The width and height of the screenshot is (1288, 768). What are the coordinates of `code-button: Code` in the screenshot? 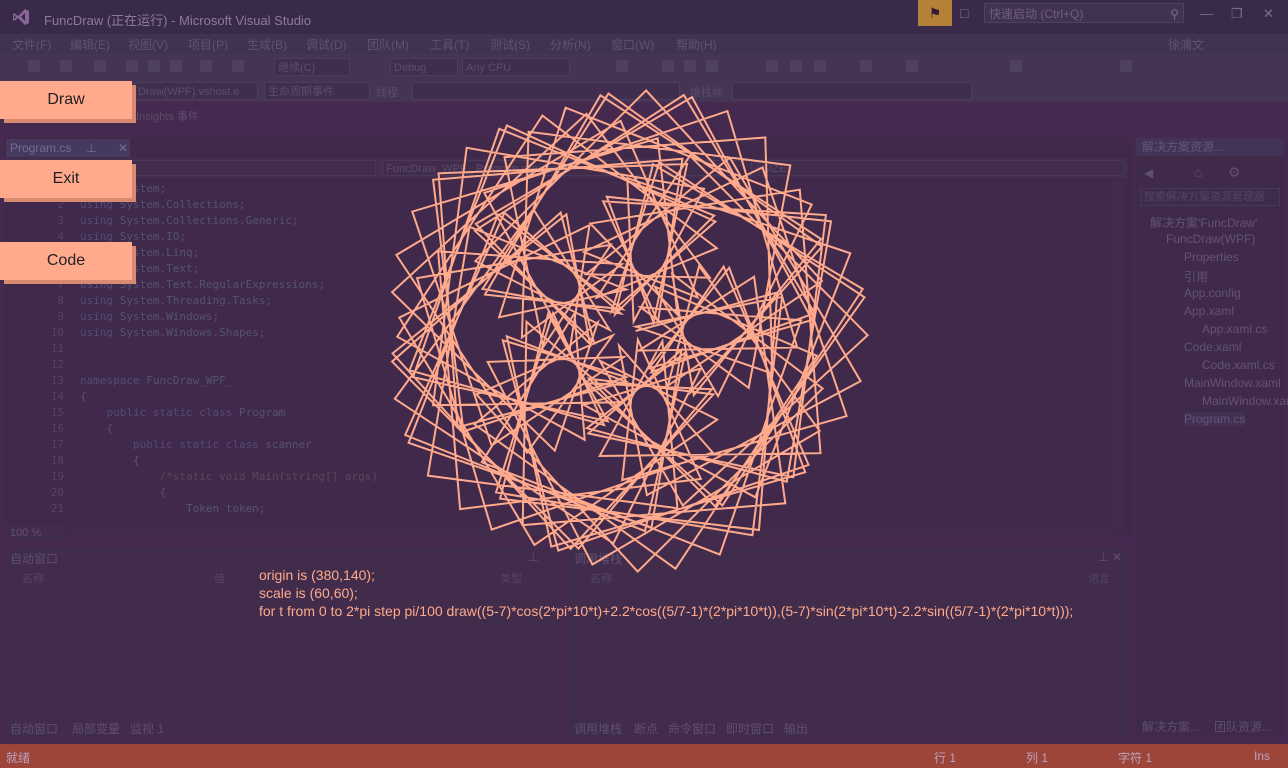 It's located at (66, 261).